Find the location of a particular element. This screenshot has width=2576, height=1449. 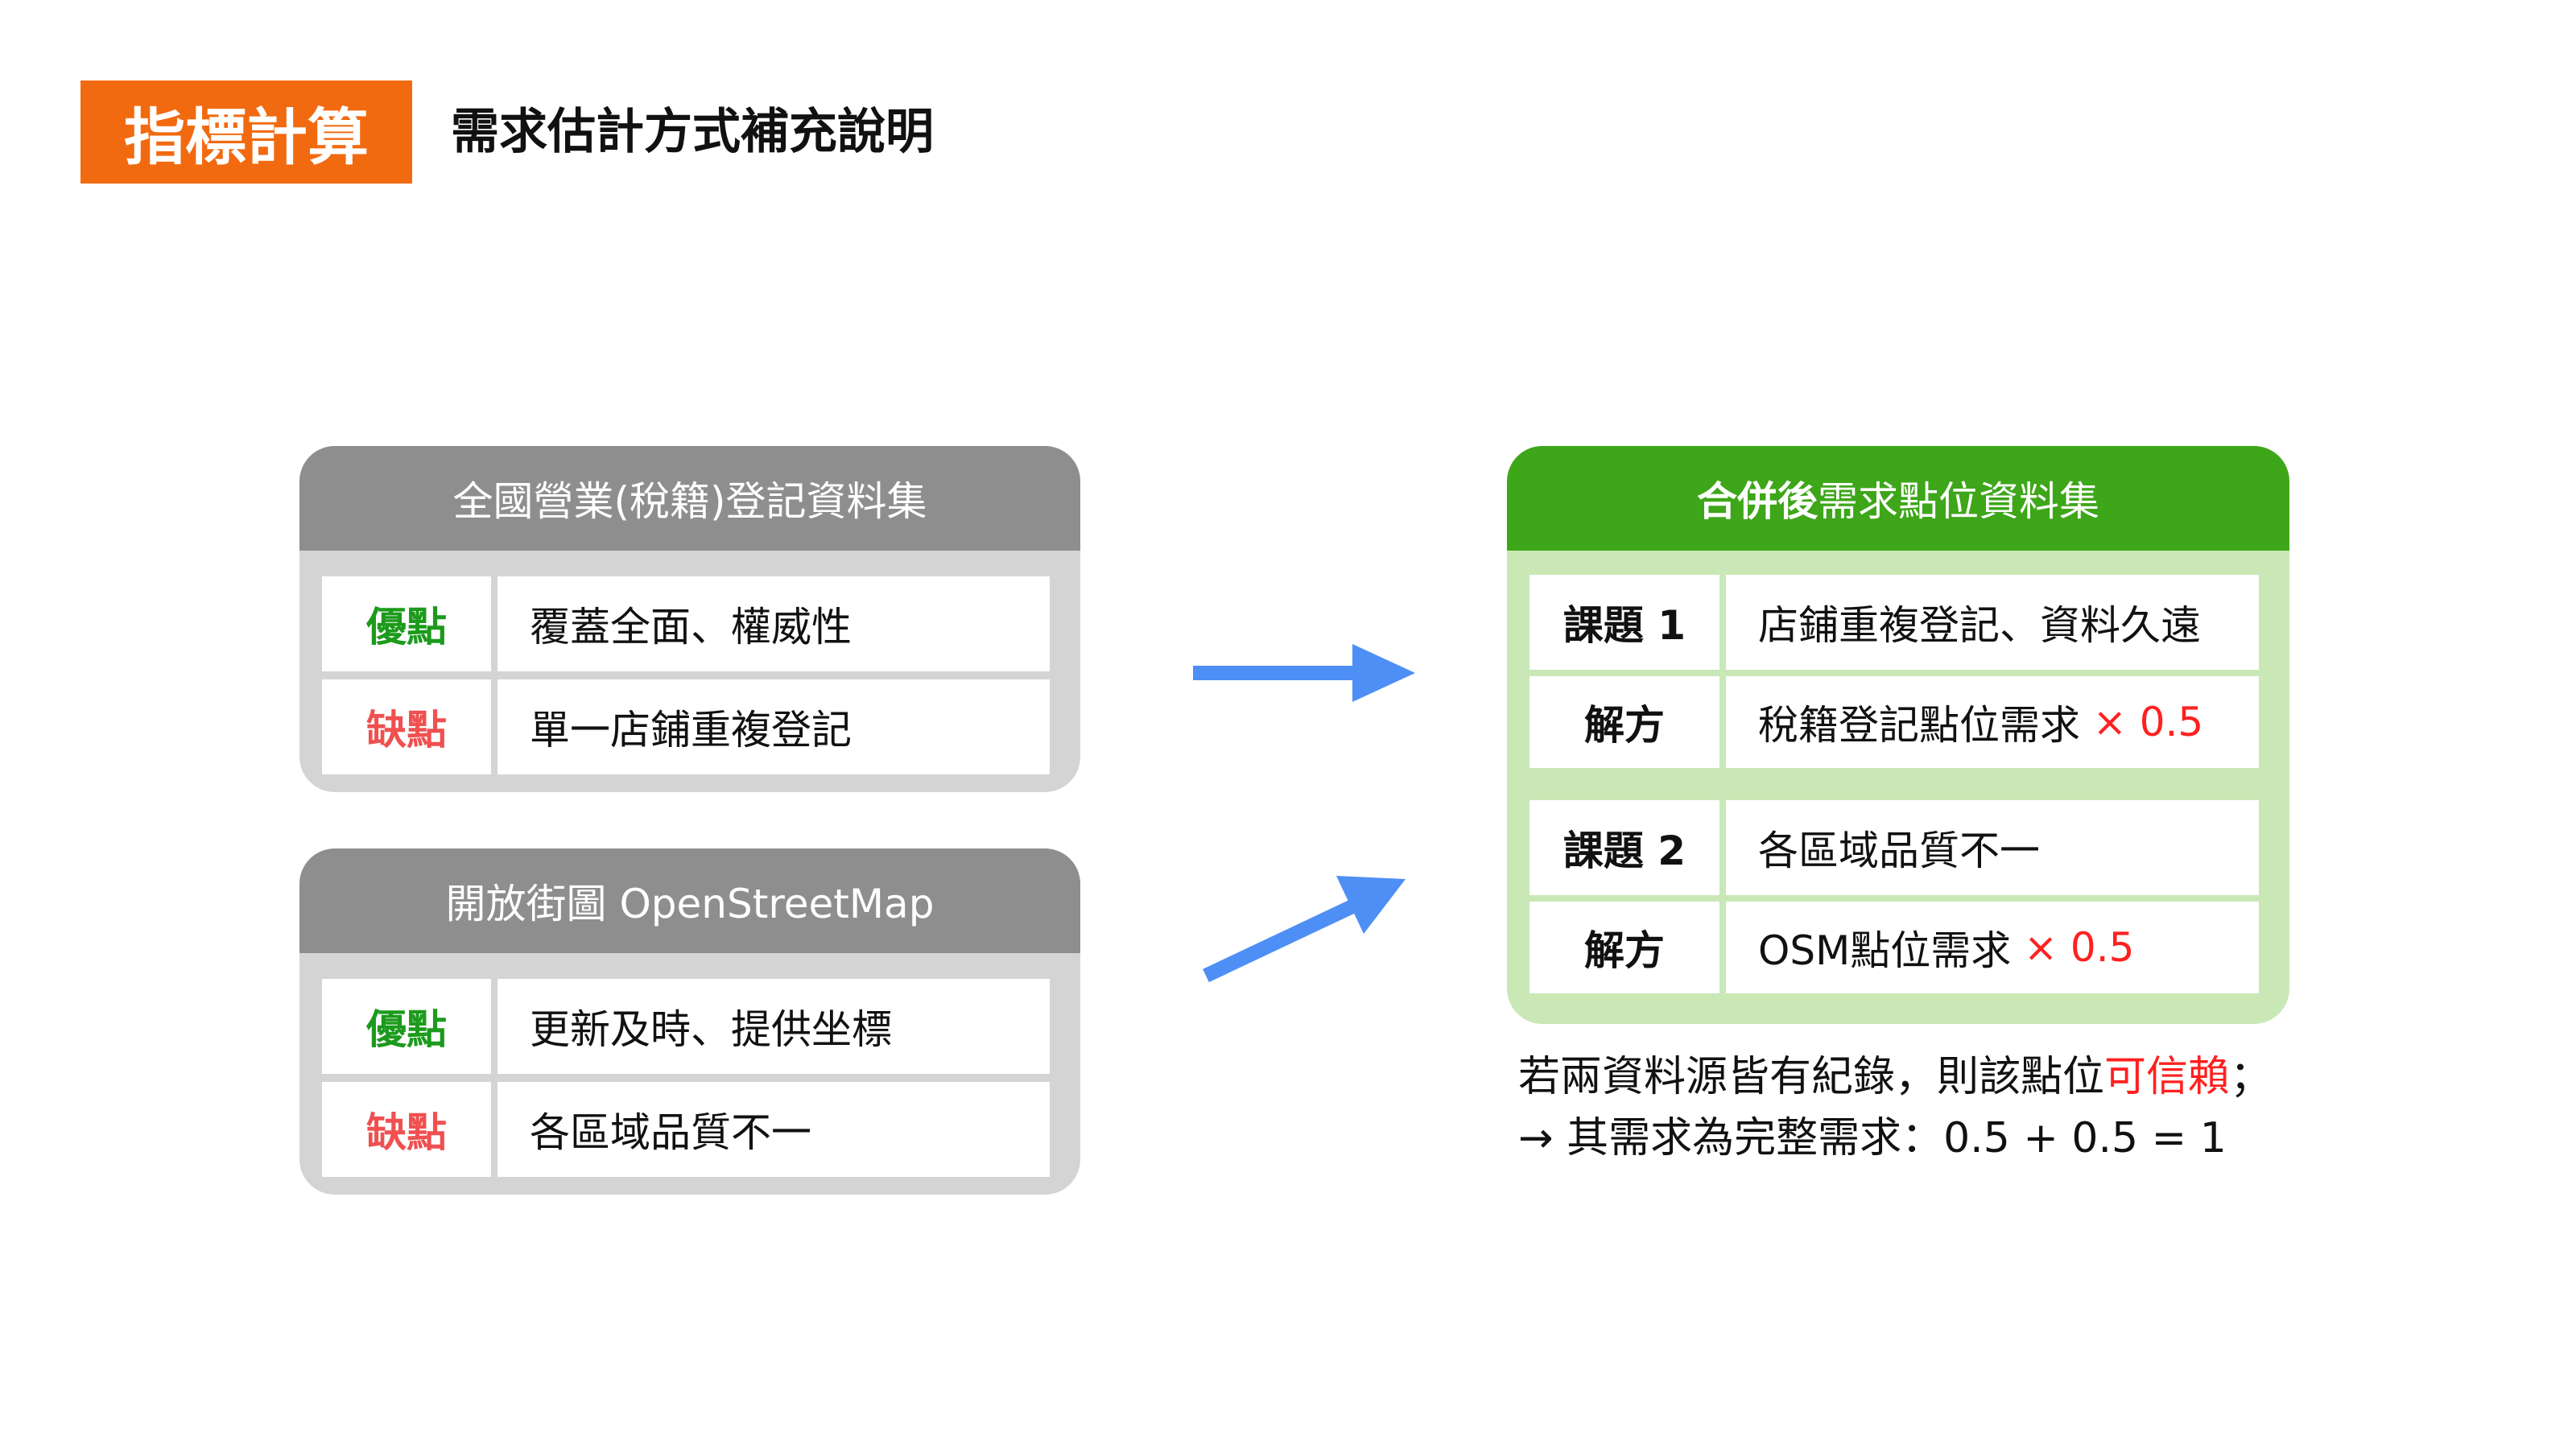

issue-1-text: 店鋪重複登記、資料久遠 is located at coordinates (1992, 622).